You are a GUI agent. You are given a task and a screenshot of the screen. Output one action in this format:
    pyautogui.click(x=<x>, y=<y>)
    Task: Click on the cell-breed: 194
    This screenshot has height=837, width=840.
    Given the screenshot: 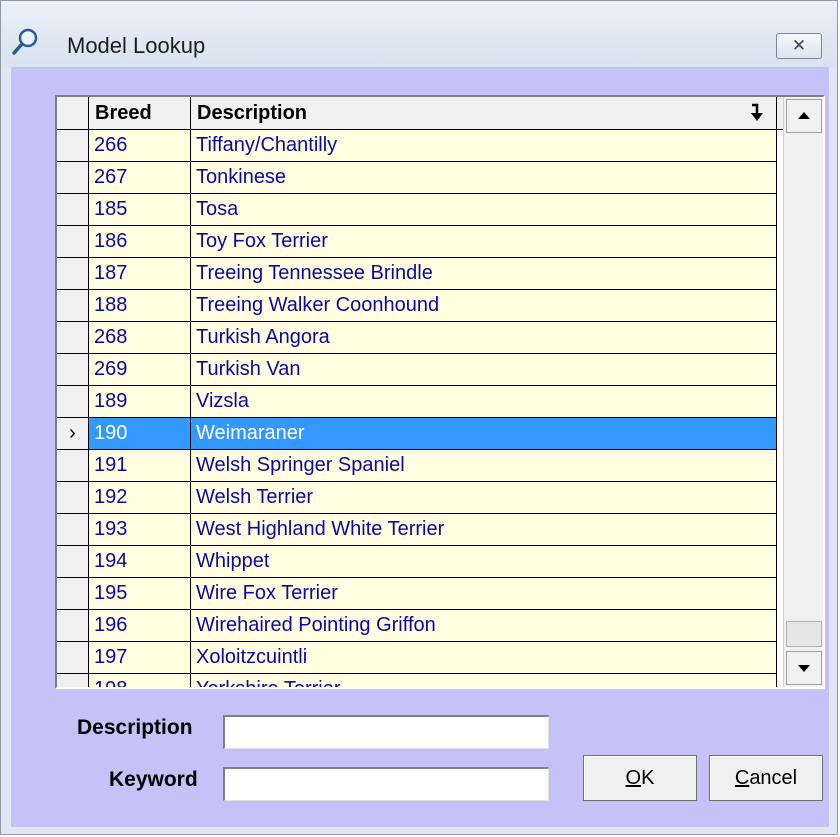 What is the action you would take?
    pyautogui.click(x=140, y=562)
    